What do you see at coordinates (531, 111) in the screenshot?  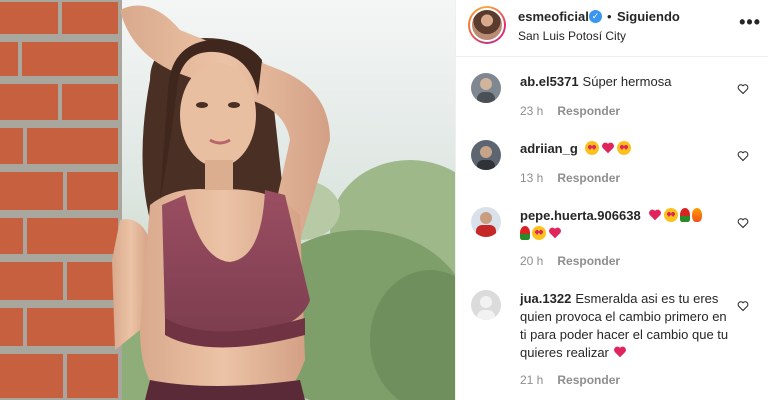 I see `comment-time: 23 h` at bounding box center [531, 111].